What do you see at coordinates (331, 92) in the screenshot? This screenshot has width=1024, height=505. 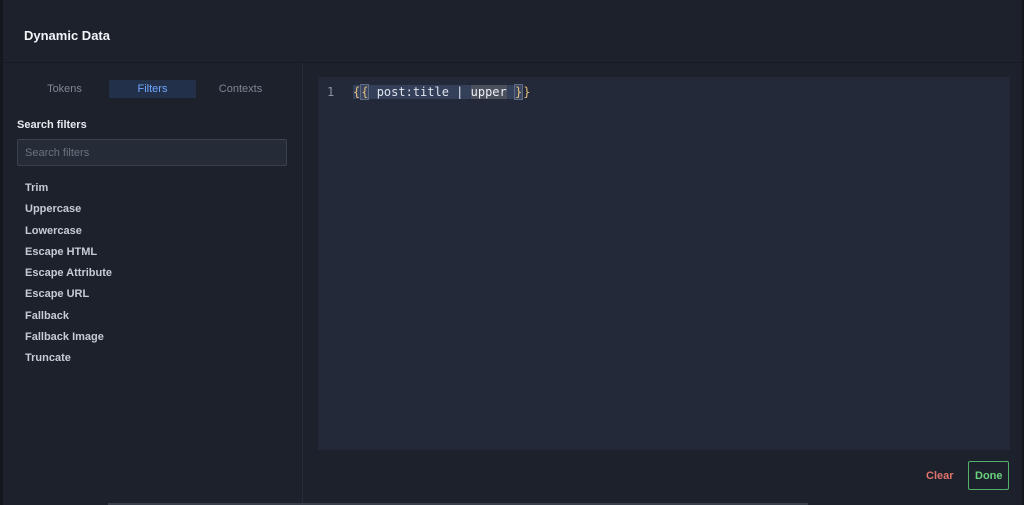 I see `line-number: 1` at bounding box center [331, 92].